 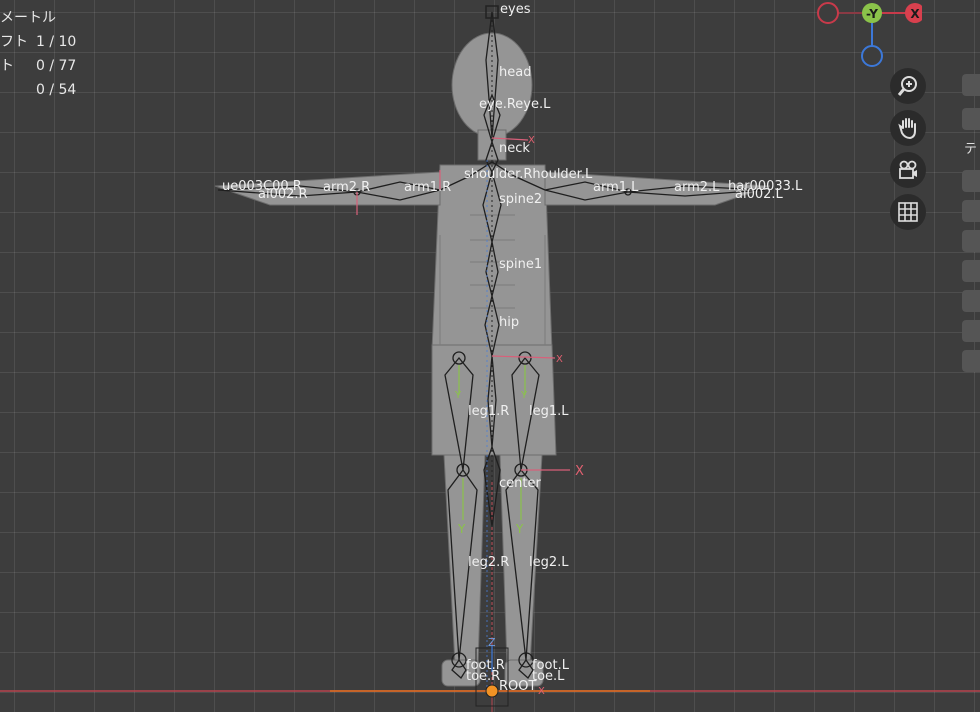 What do you see at coordinates (515, 104) in the screenshot?
I see `bone-label-eye: eye.Reye.L` at bounding box center [515, 104].